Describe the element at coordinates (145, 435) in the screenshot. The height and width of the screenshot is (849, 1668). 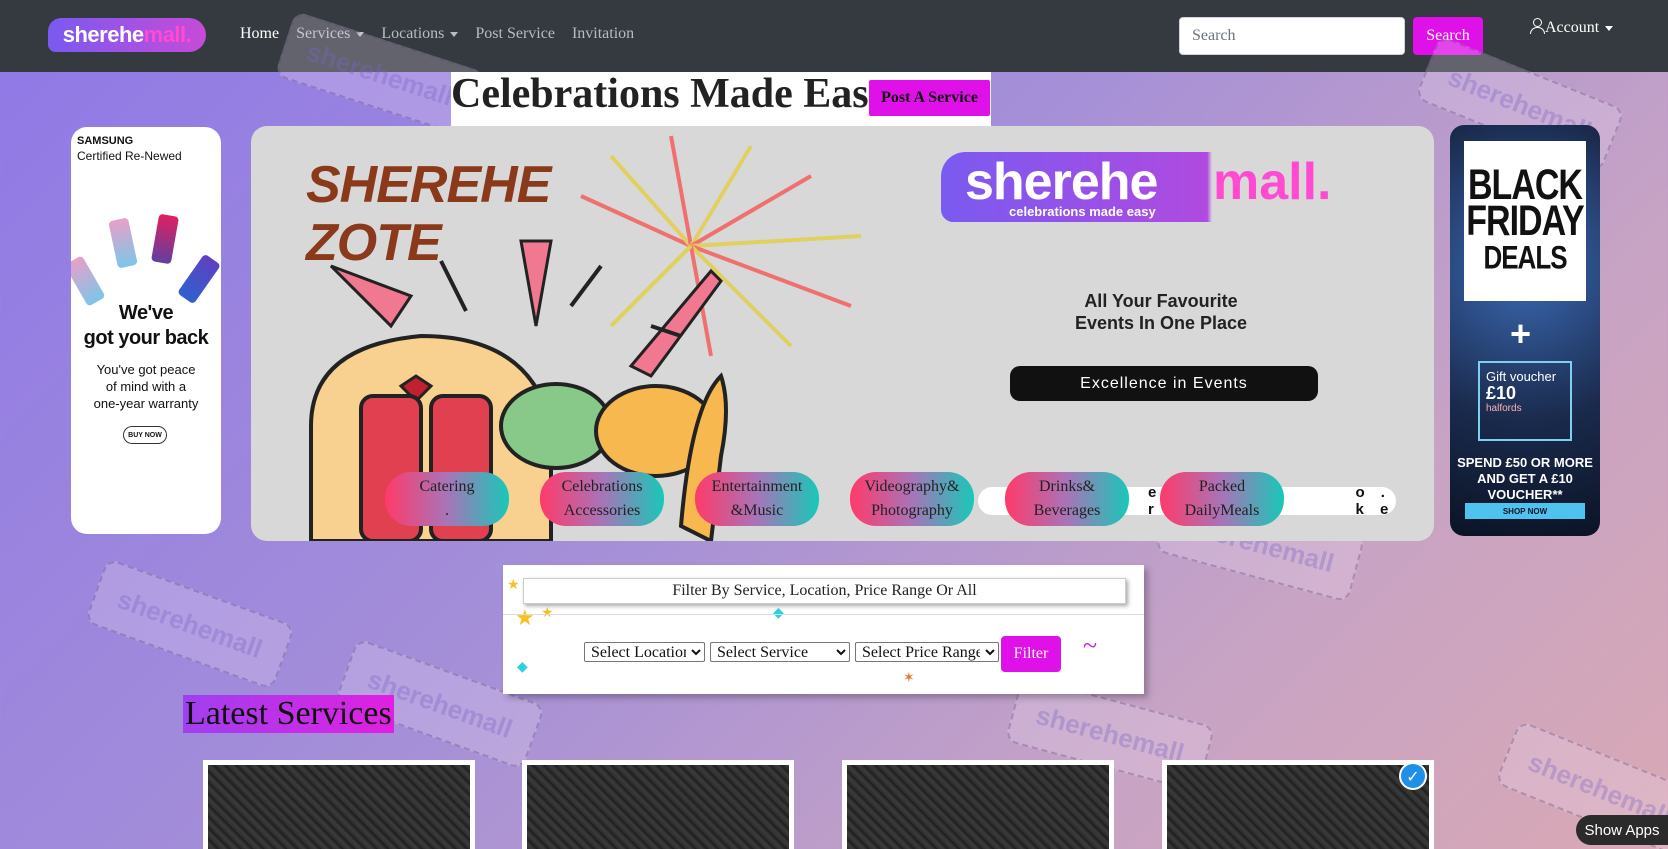
I see `ad-buy-now-button: BUY NOW` at that location.